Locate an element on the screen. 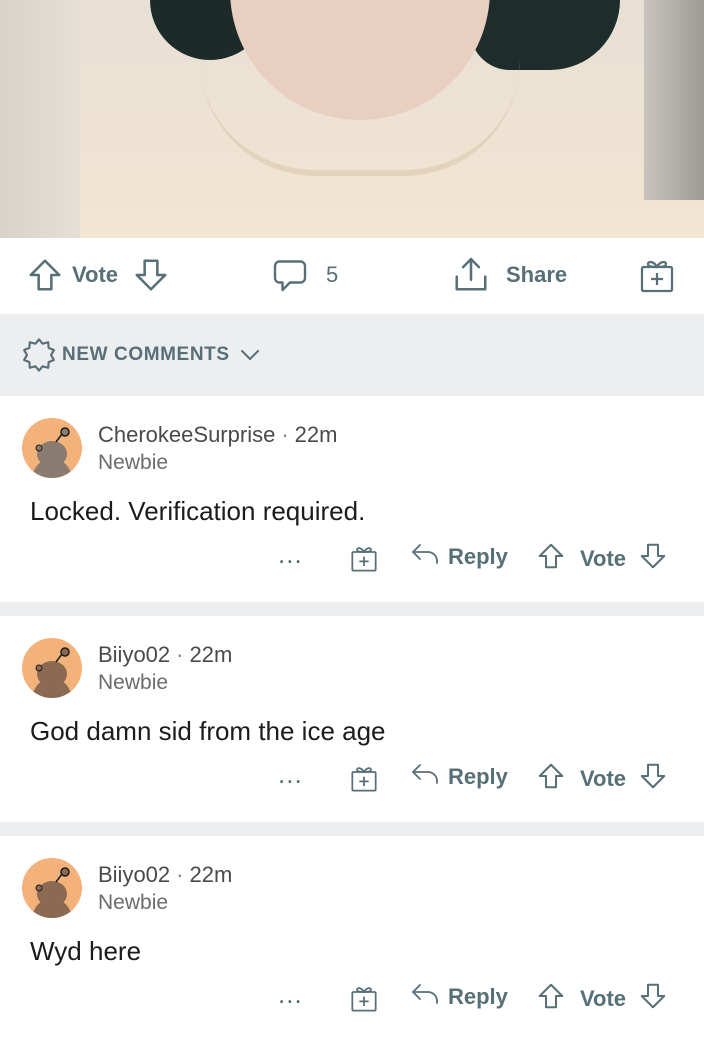 This screenshot has width=704, height=1042. username: CherokeeSurprise is located at coordinates (186, 434).